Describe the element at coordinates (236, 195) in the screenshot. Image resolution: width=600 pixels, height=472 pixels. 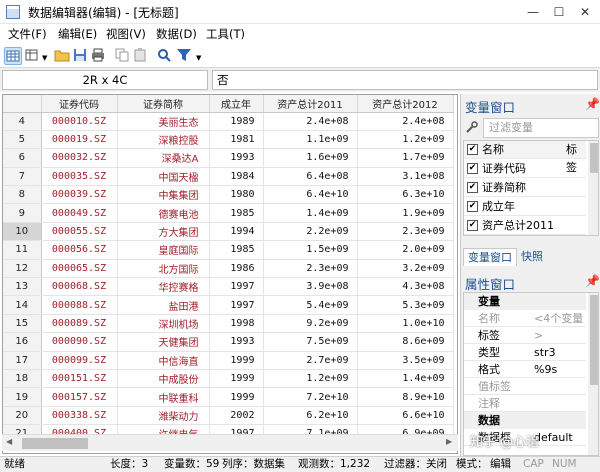
I see `founding-year-cell: 1980` at that location.